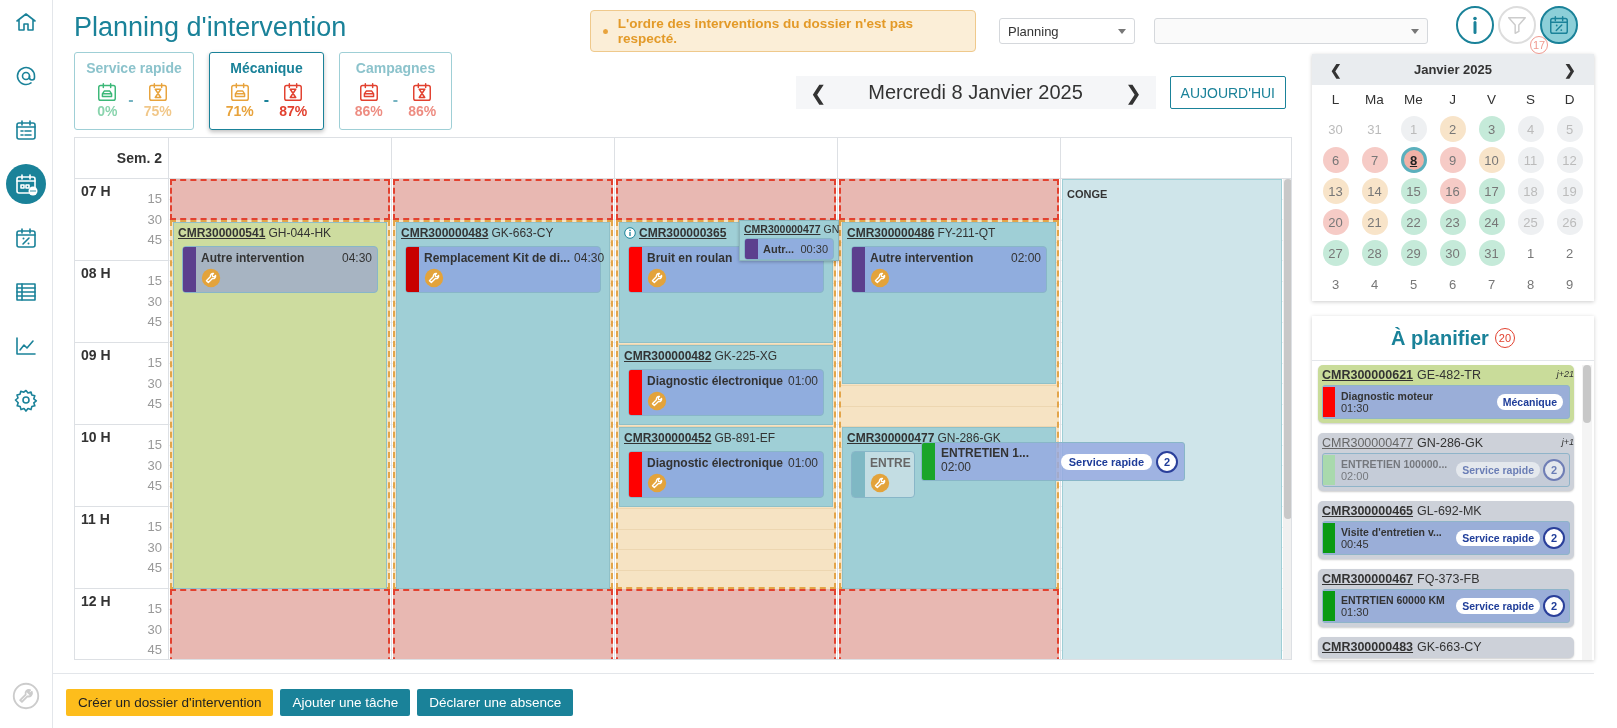 This screenshot has width=1617, height=728. What do you see at coordinates (222, 233) in the screenshot?
I see `work-order-link: CMR300000541` at bounding box center [222, 233].